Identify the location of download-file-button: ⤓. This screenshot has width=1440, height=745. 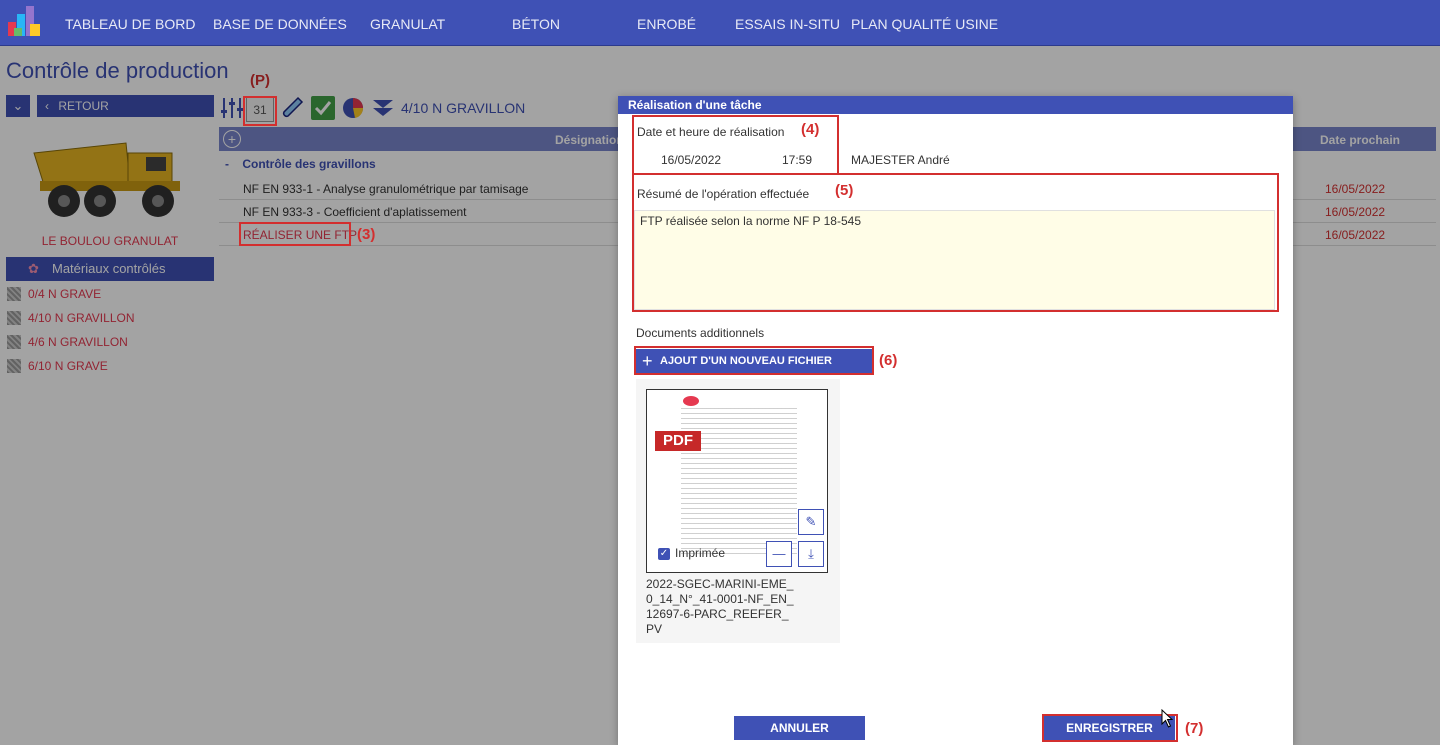
(811, 554).